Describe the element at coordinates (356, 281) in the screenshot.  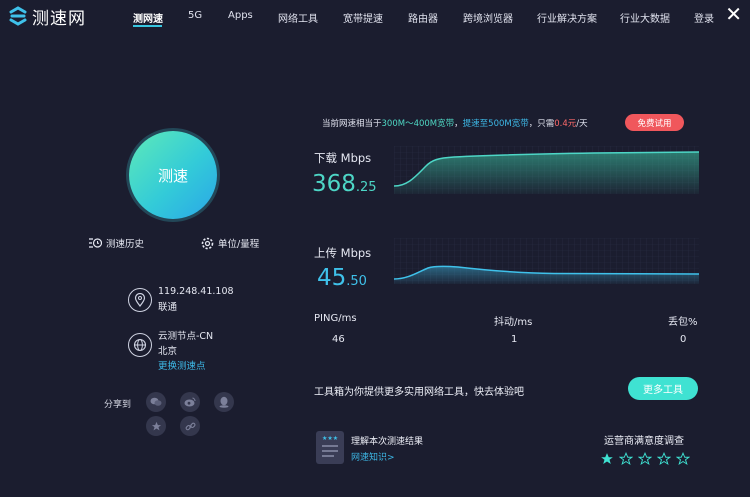
I see `upload-dec: .50` at that location.